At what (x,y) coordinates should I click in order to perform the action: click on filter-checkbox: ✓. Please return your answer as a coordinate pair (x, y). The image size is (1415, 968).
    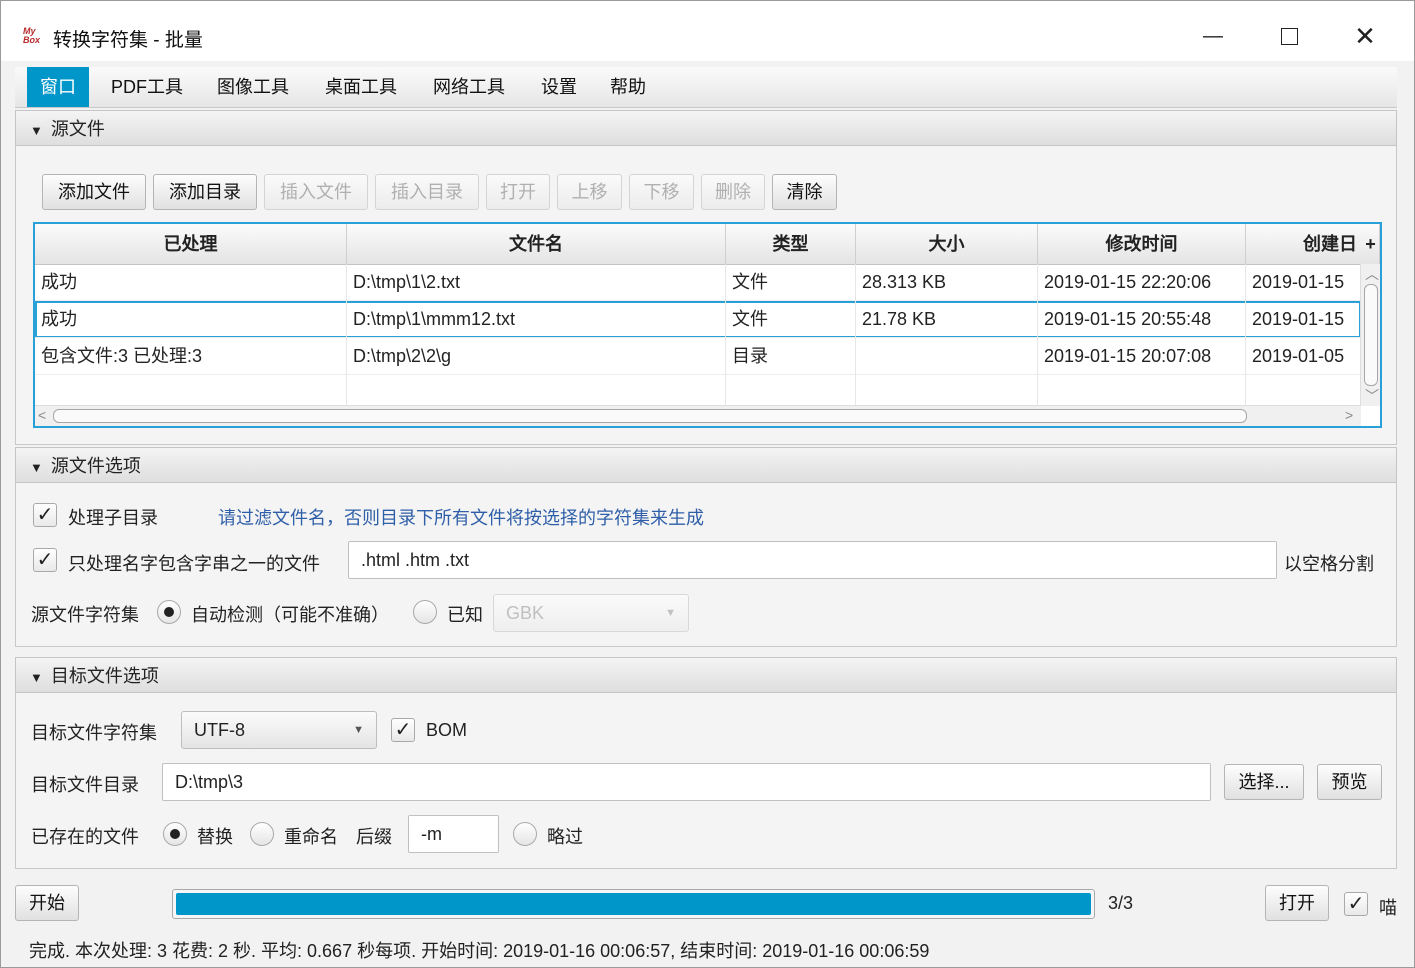
    Looking at the image, I should click on (45, 560).